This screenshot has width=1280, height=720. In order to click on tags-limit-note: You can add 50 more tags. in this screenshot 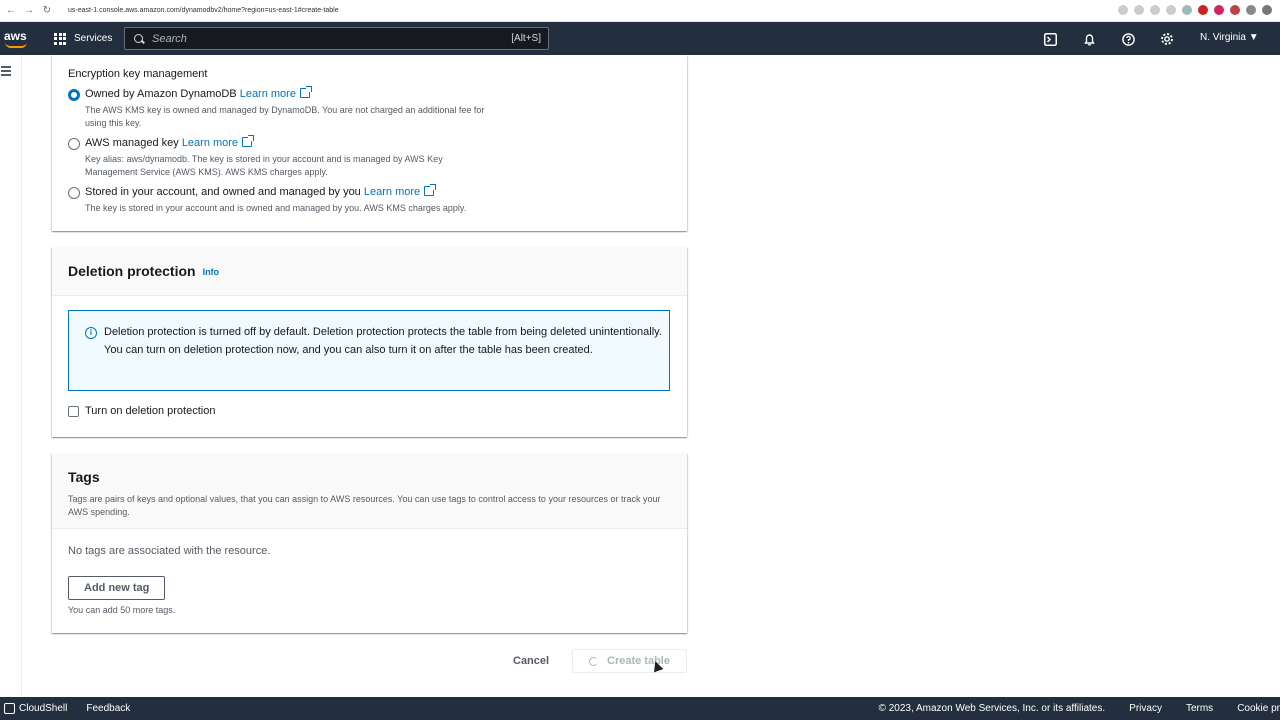, I will do `click(122, 610)`.